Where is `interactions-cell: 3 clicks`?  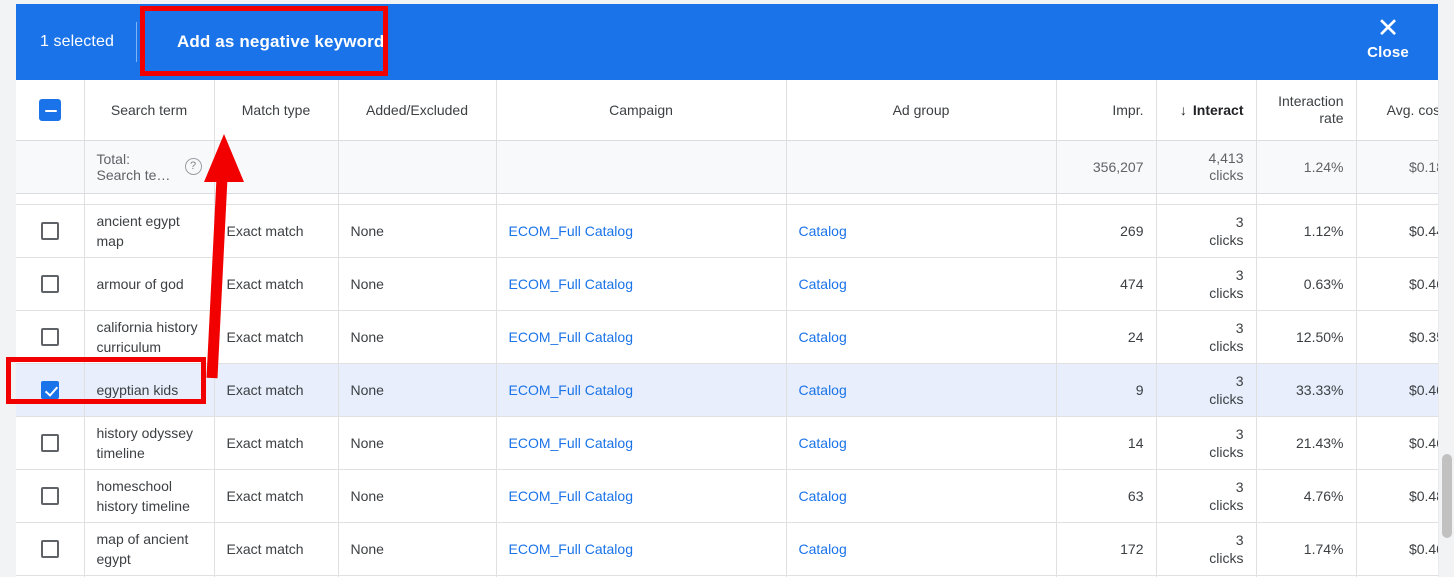
interactions-cell: 3 clicks is located at coordinates (1206, 231).